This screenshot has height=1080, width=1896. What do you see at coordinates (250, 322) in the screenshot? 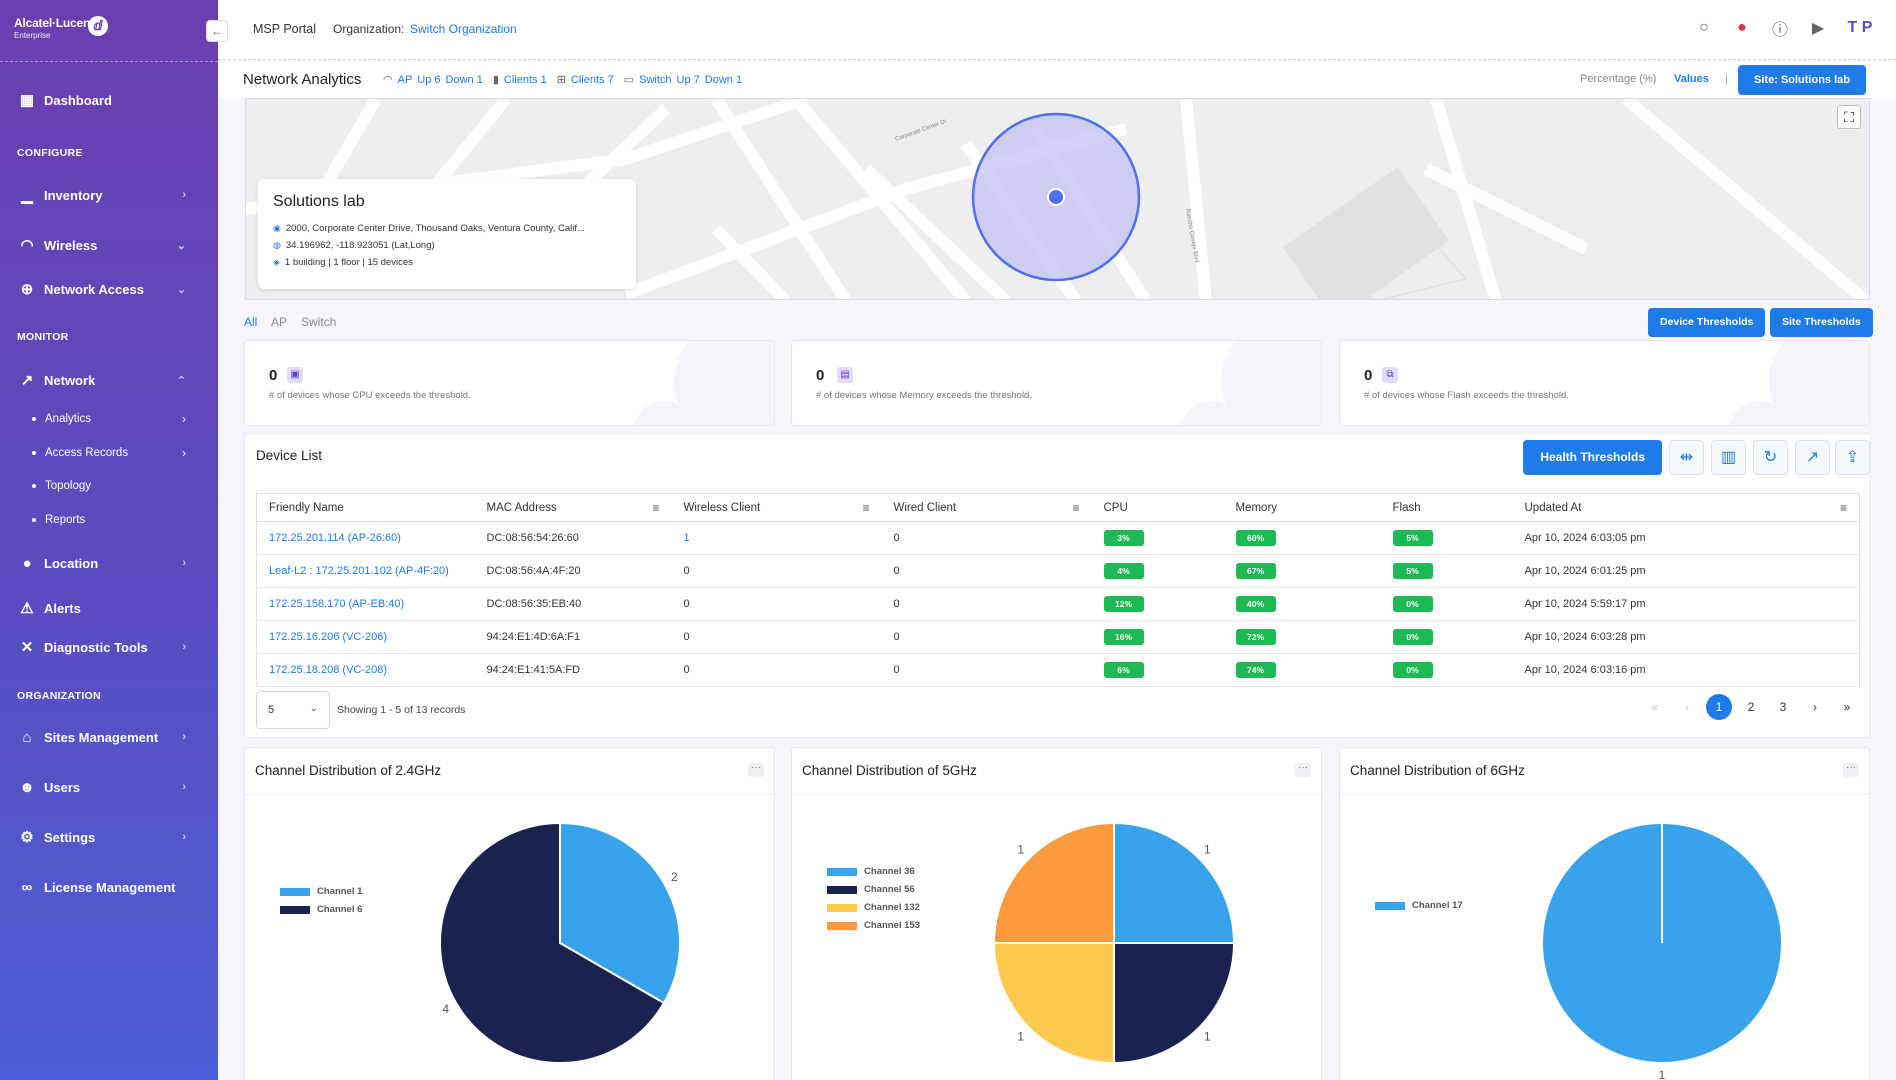
I see `tab-all: All` at bounding box center [250, 322].